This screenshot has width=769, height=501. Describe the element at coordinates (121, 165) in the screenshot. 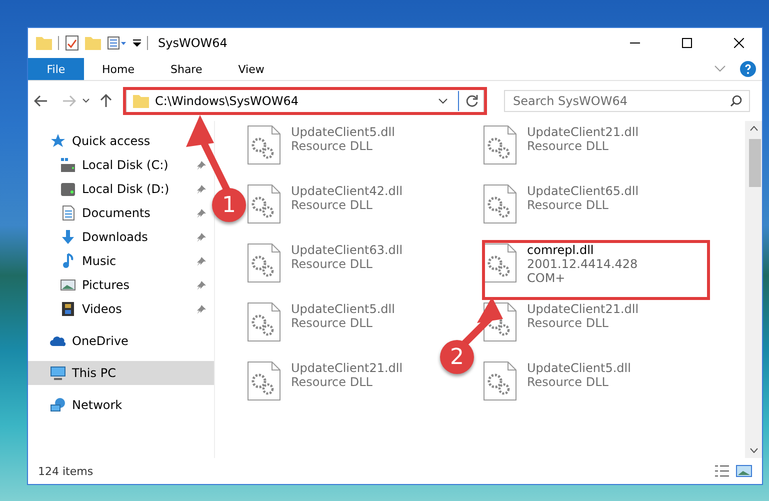

I see `nav-item: Local Disk (C:)` at that location.